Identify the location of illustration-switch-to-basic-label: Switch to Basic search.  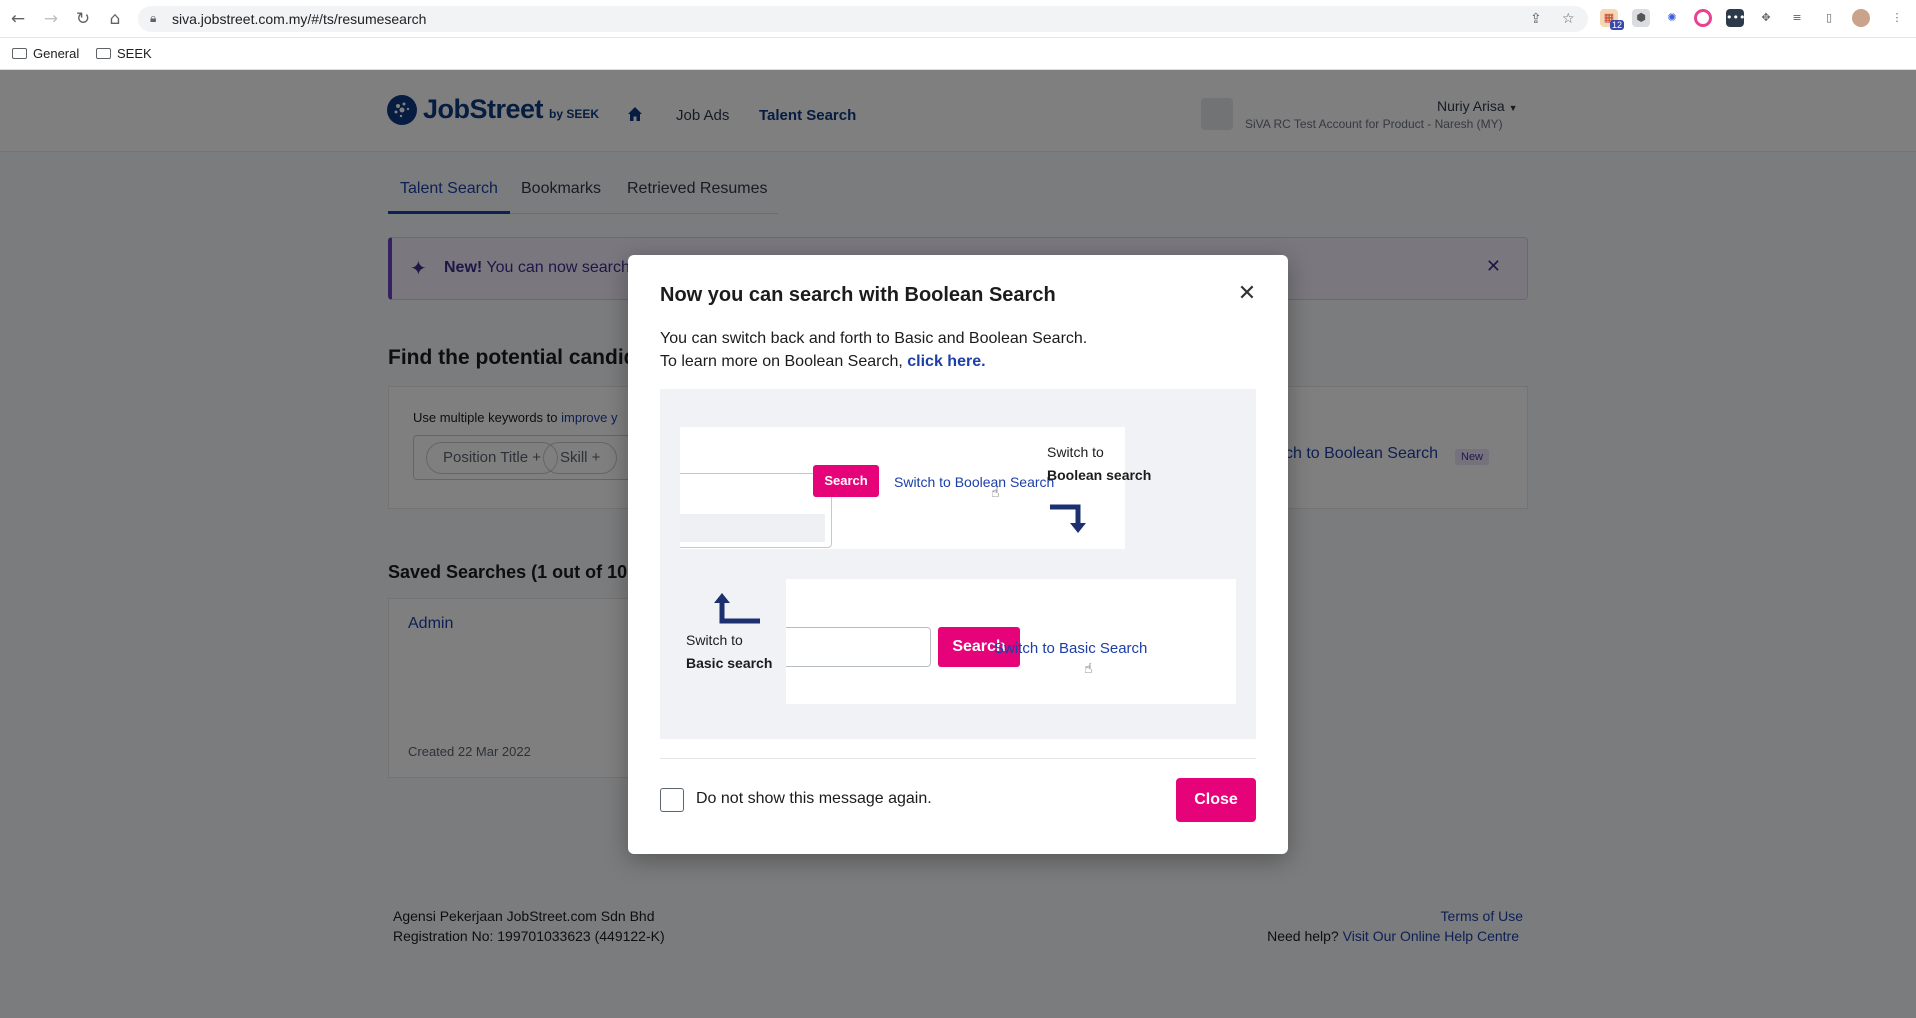
(729, 652).